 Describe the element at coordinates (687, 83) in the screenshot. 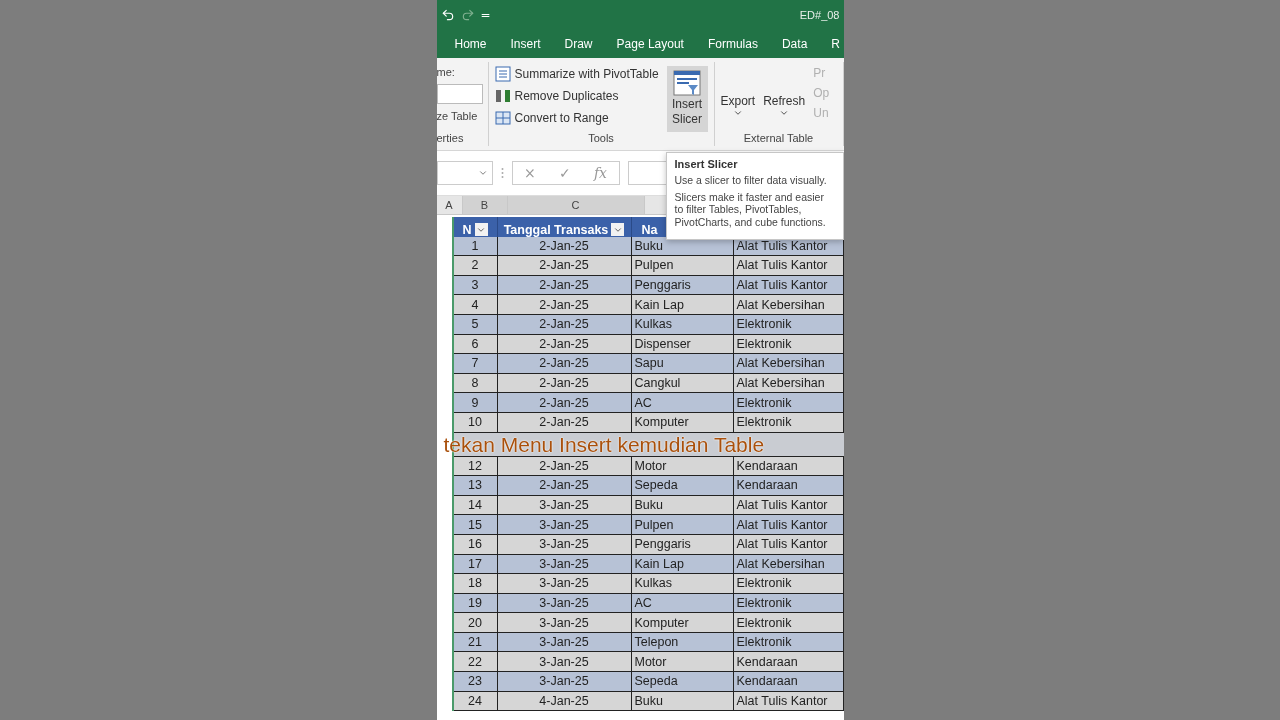

I see `slicer-icon` at that location.